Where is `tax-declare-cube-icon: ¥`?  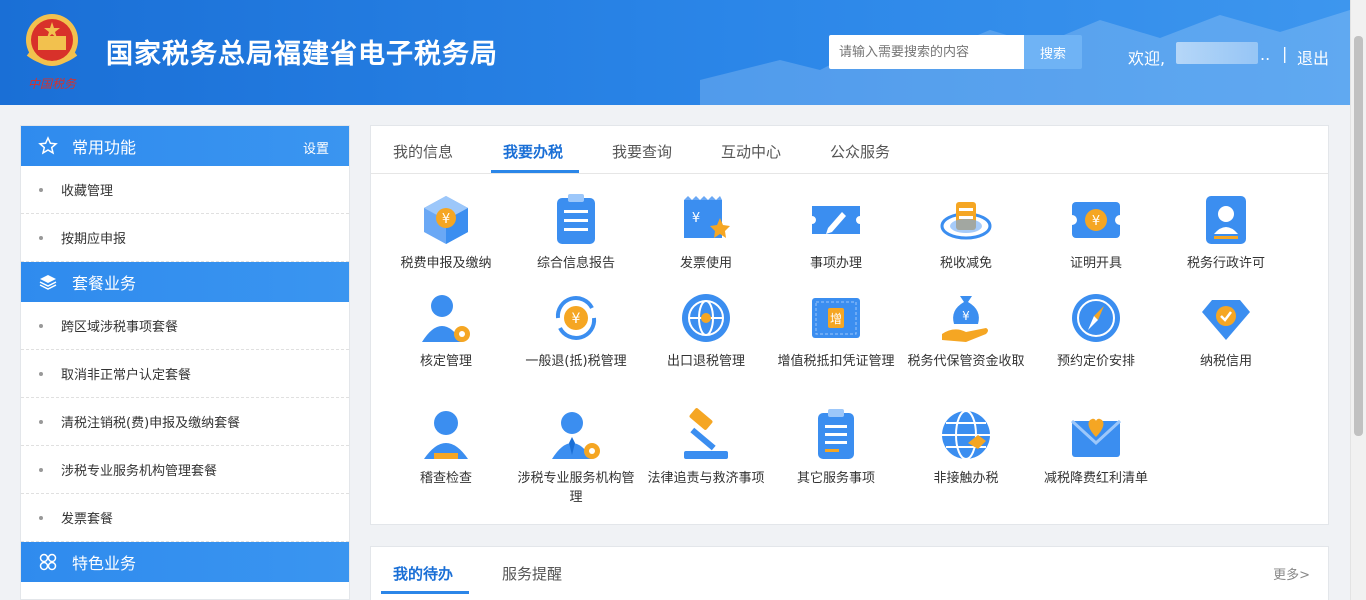 tax-declare-cube-icon: ¥ is located at coordinates (446, 220).